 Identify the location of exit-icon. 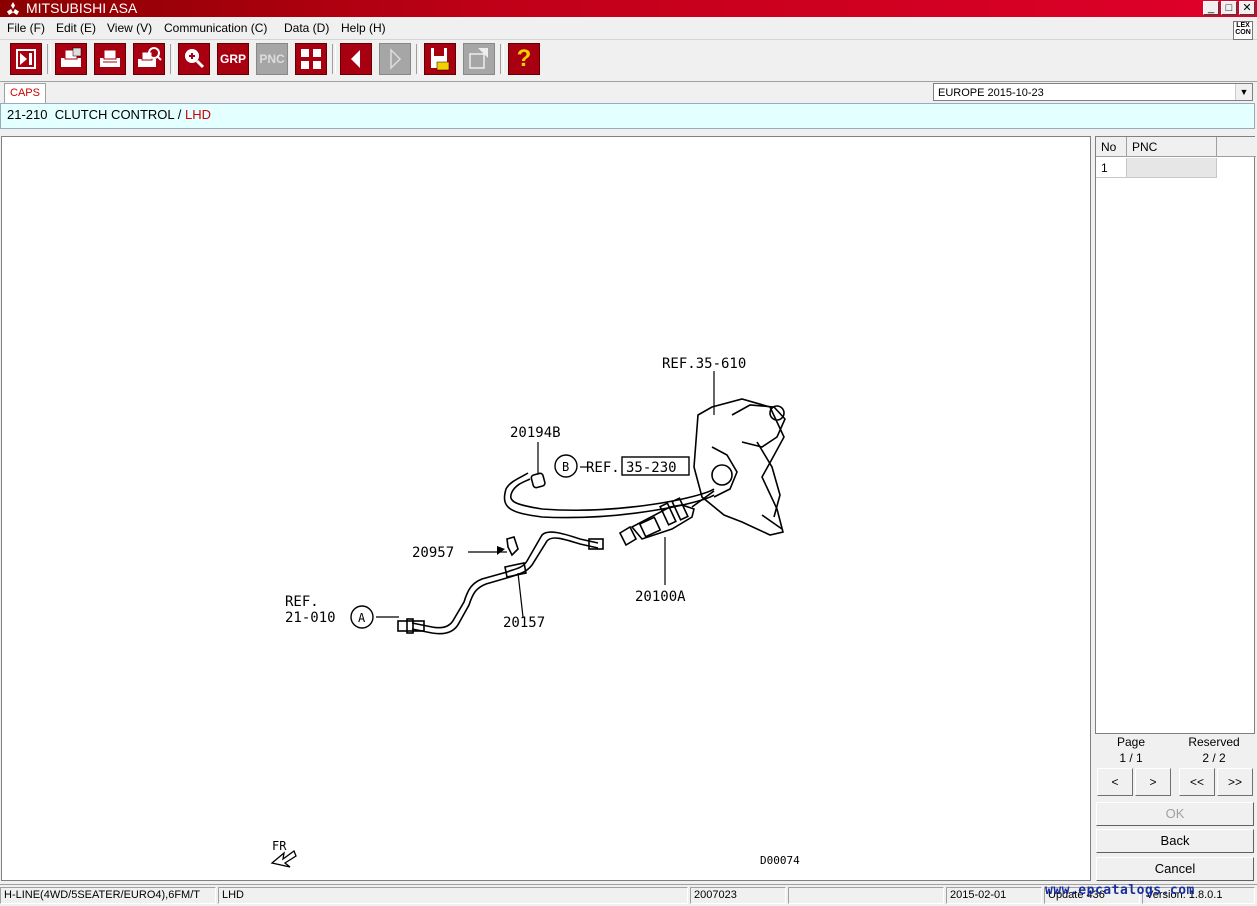
(26, 59).